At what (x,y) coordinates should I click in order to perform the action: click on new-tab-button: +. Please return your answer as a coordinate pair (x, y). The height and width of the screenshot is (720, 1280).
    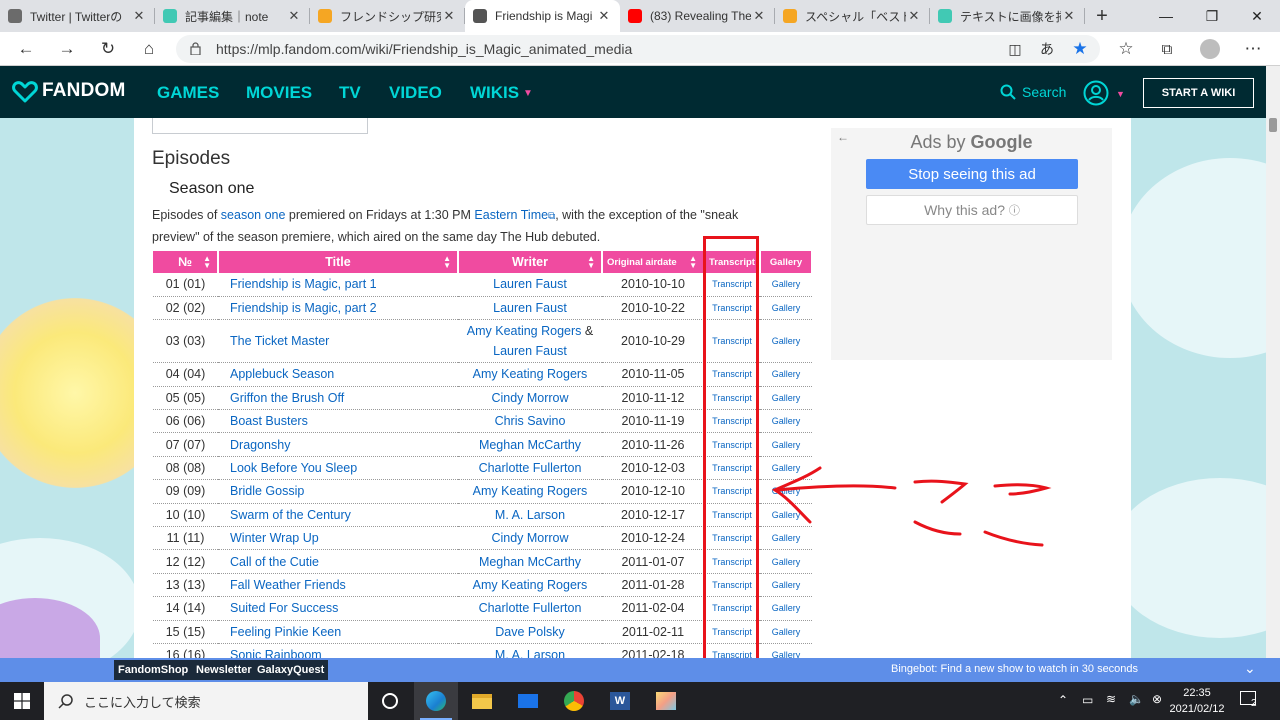
    Looking at the image, I should click on (1102, 16).